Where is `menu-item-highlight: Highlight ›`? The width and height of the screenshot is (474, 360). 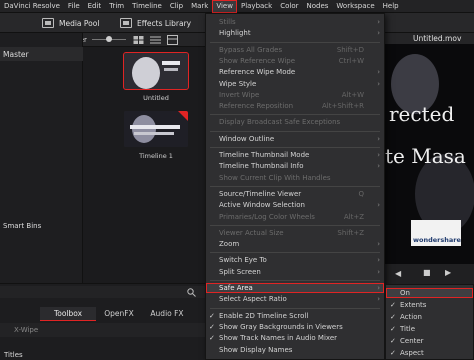 menu-item-highlight: Highlight › is located at coordinates (295, 33).